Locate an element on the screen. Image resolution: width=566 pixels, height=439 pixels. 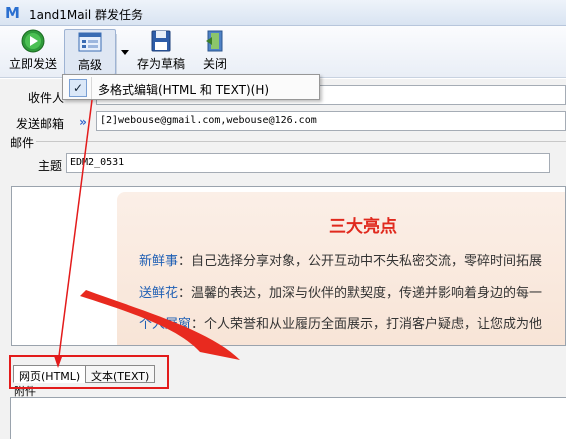
annotation-highlight-box is located at coordinates (89, 372).